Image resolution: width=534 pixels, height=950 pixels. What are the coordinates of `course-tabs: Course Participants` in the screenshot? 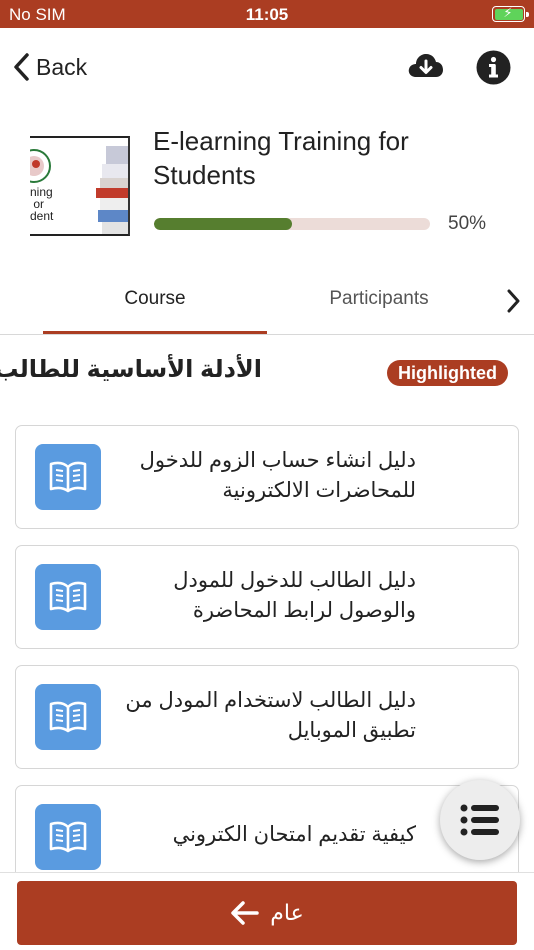 It's located at (267, 301).